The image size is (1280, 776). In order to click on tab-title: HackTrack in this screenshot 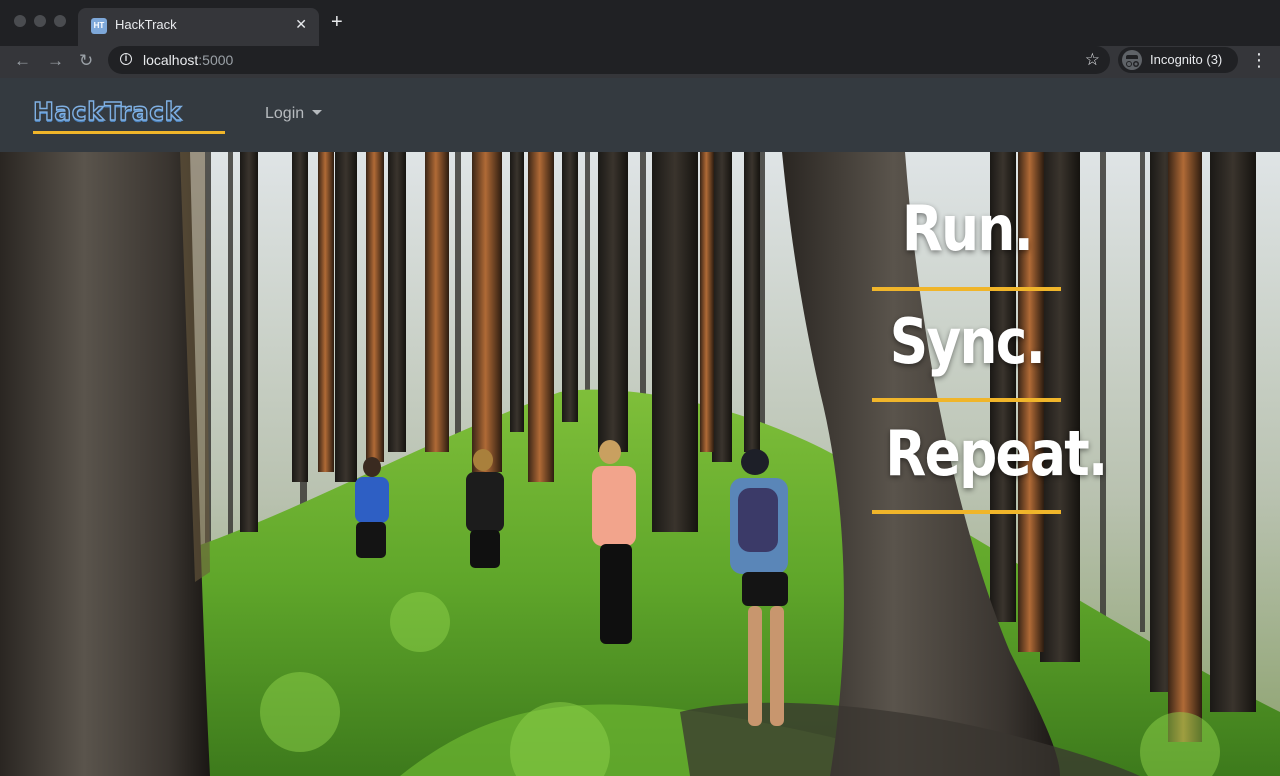, I will do `click(146, 24)`.